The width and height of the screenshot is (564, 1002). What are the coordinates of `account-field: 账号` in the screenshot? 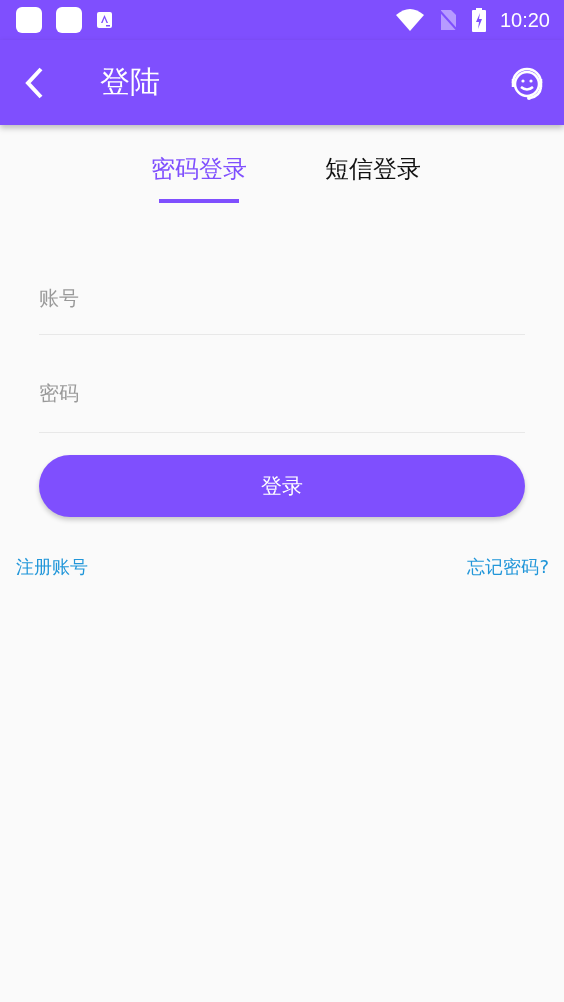 It's located at (282, 289).